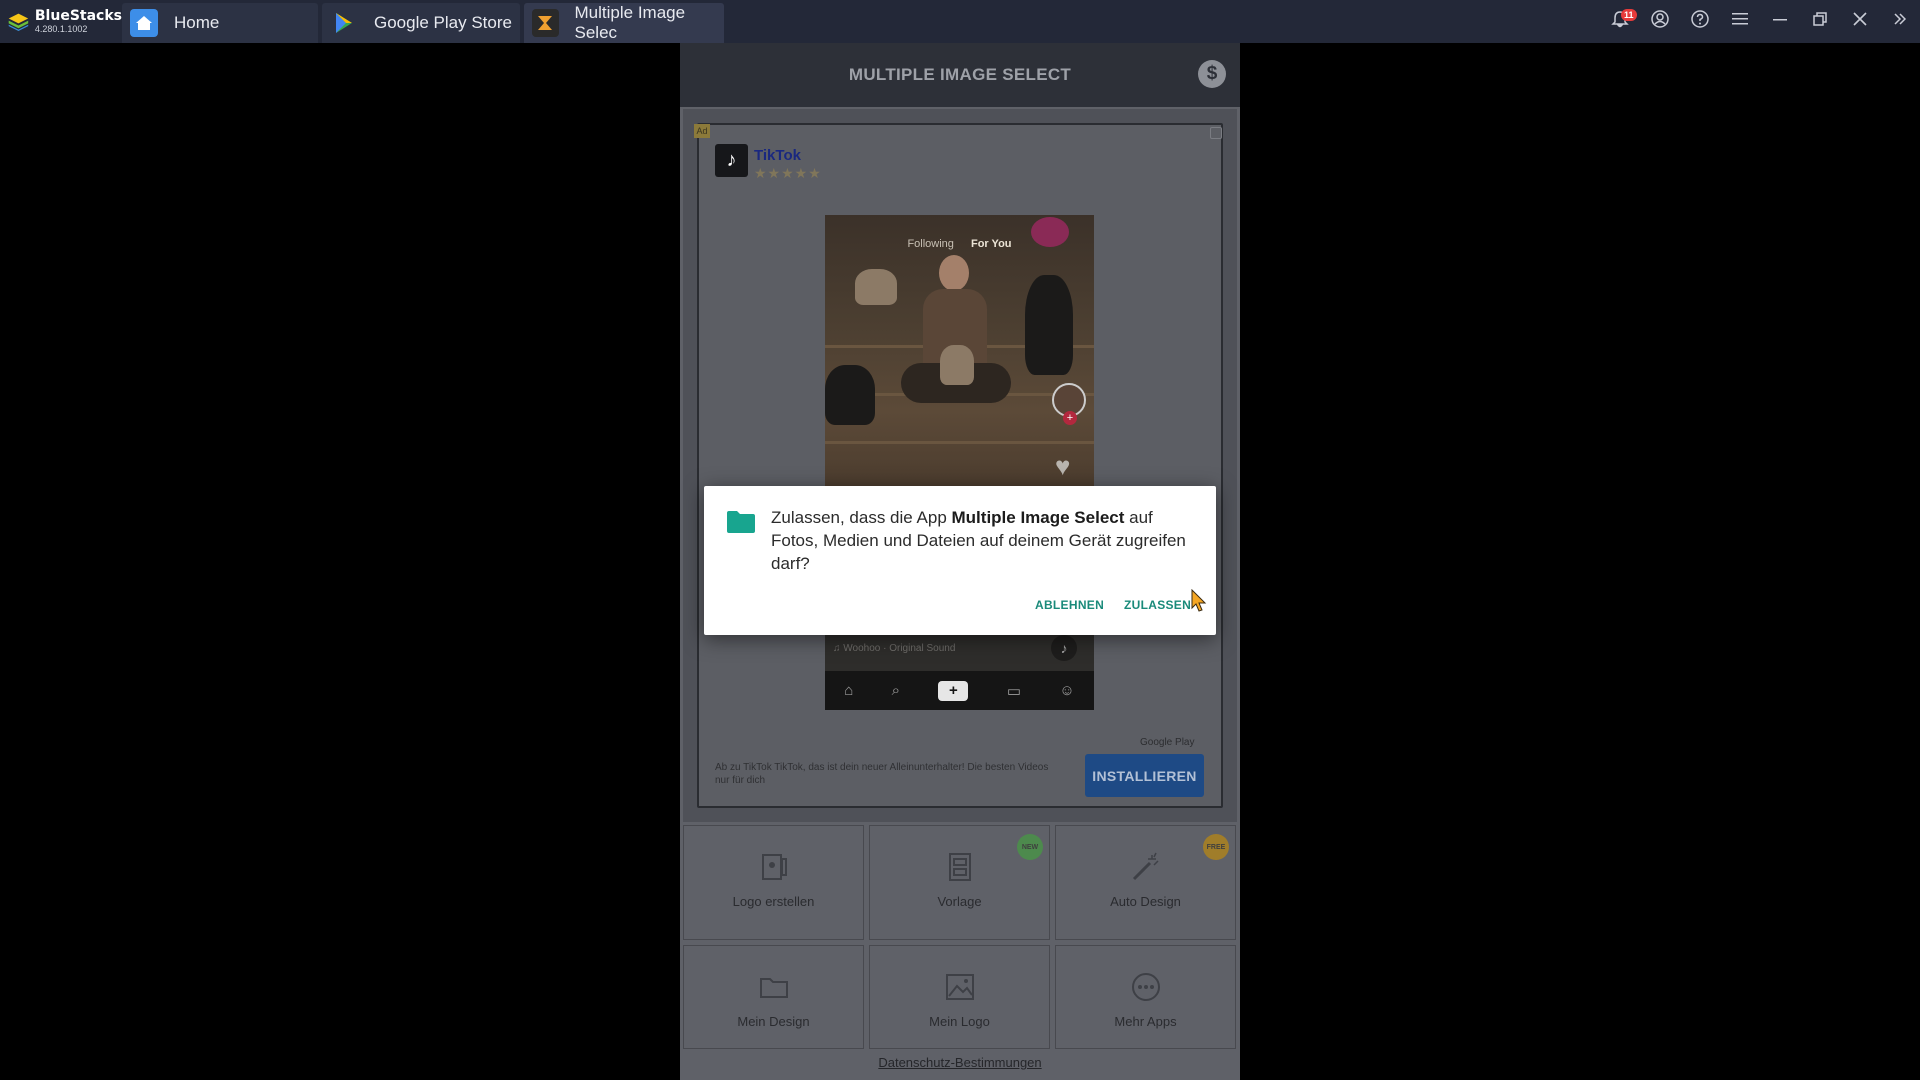 Image resolution: width=1920 pixels, height=1080 pixels. Describe the element at coordinates (443, 22) in the screenshot. I see `tab-label: Google Play Store` at that location.